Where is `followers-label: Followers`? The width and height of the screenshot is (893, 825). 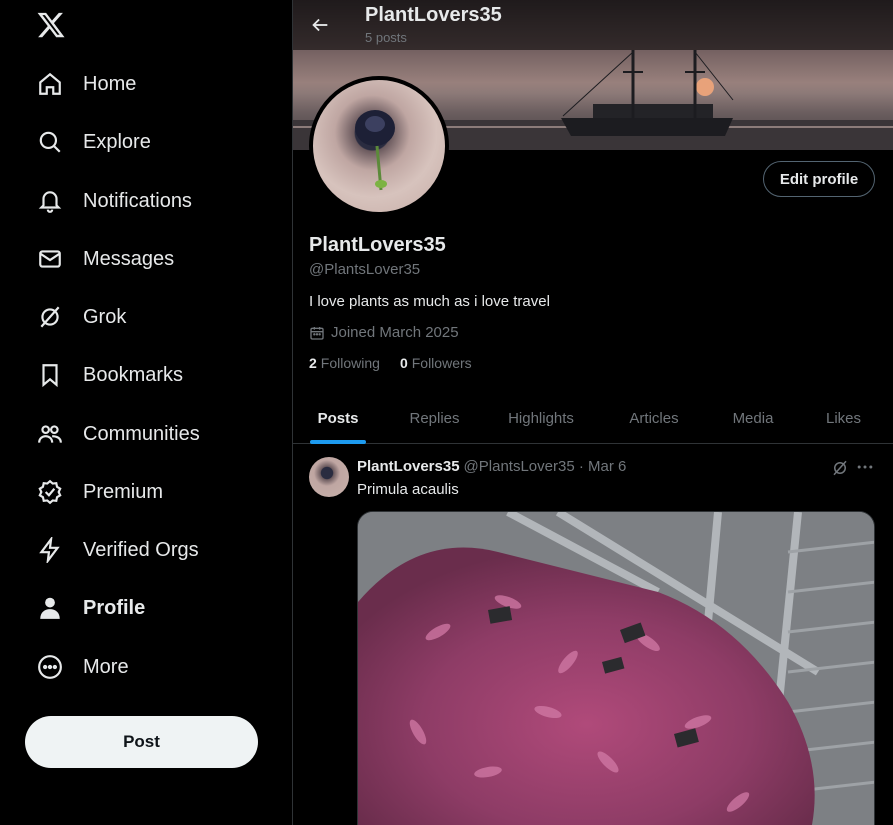
followers-label: Followers is located at coordinates (441, 363).